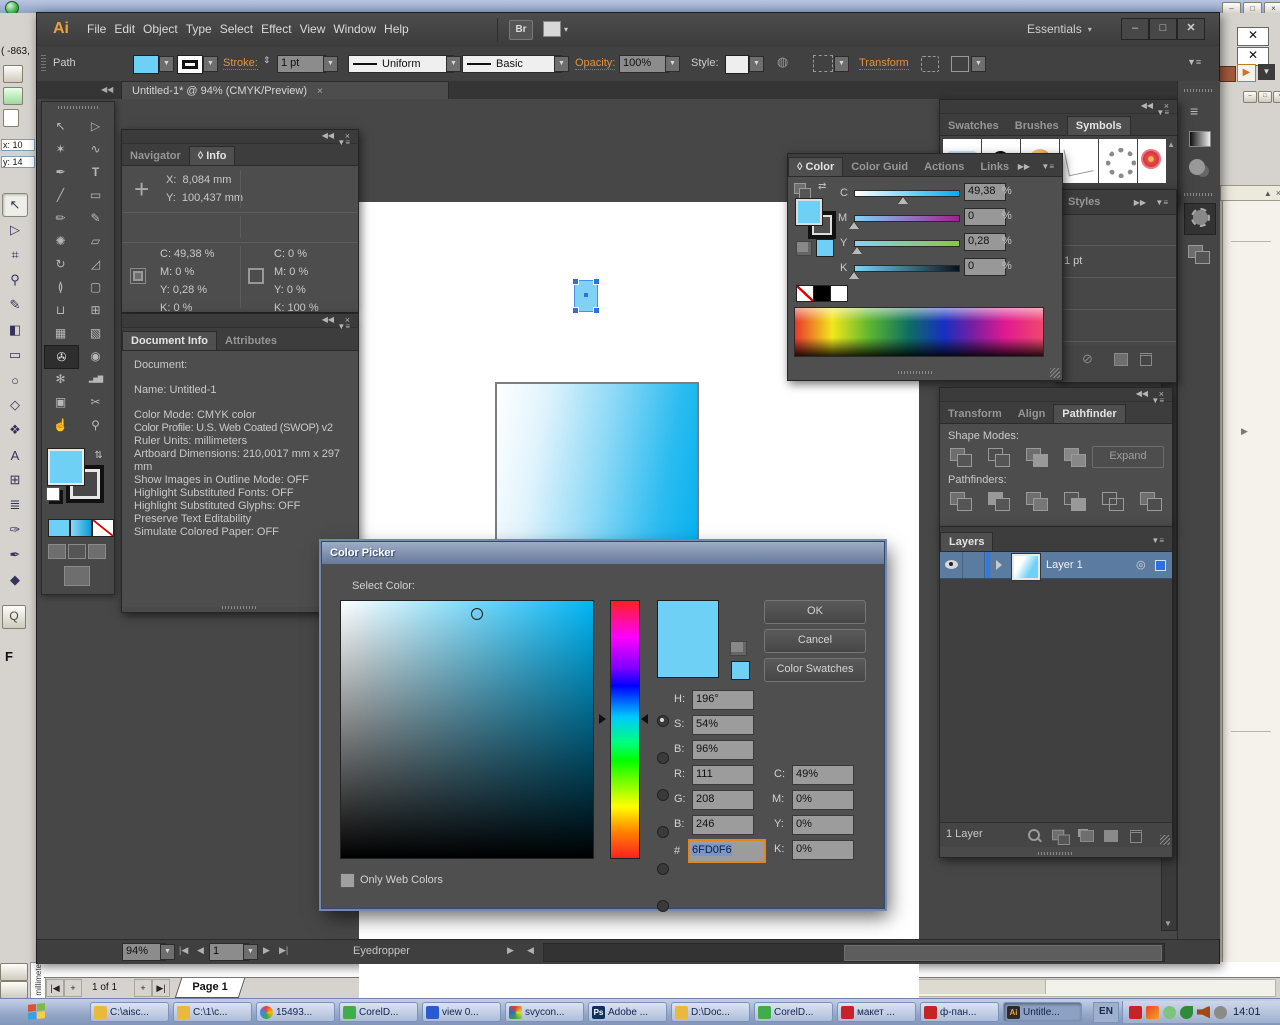  I want to click on first-page-icon: |◀, so click(55, 988).